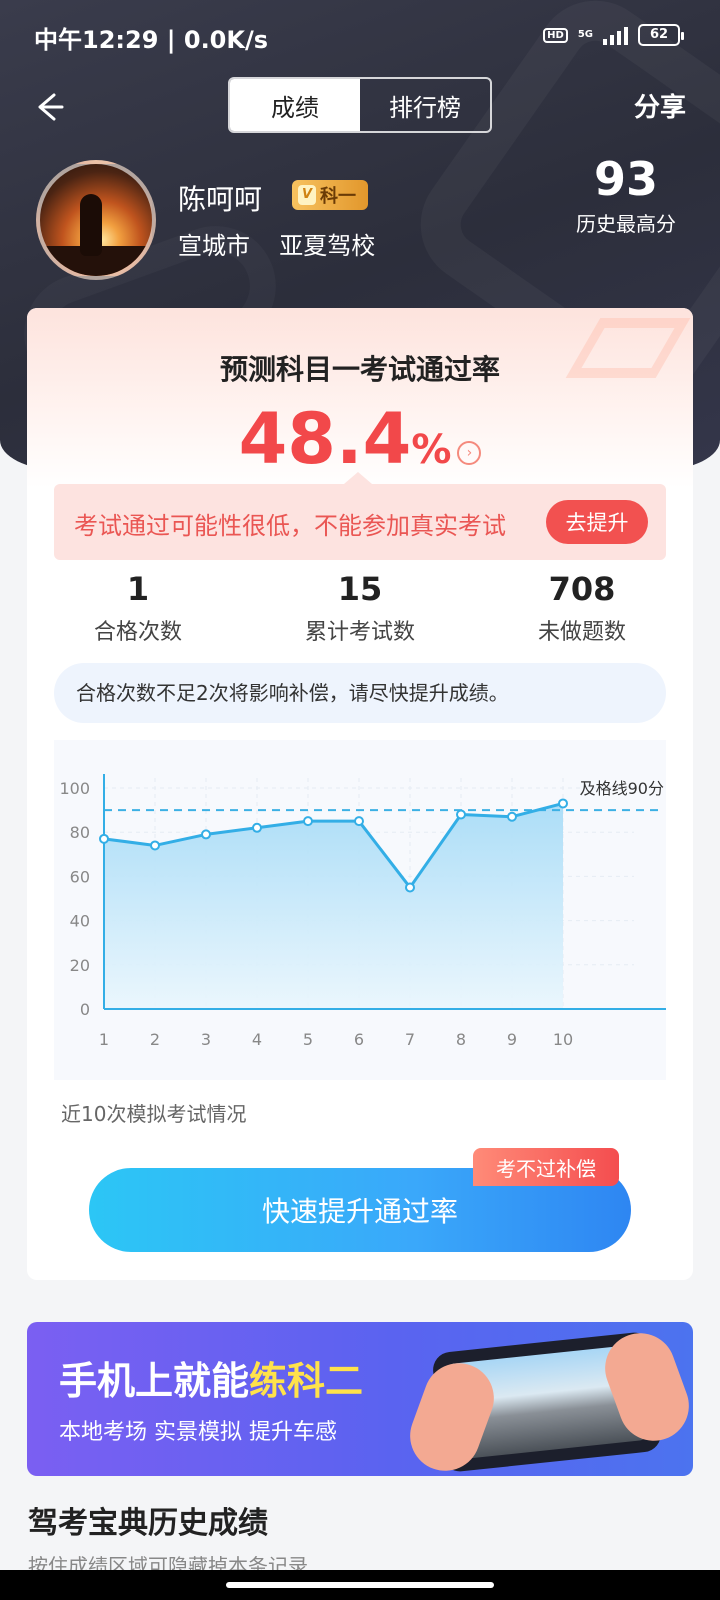 This screenshot has width=720, height=1600. I want to click on stat-label: 未做题数, so click(581, 632).